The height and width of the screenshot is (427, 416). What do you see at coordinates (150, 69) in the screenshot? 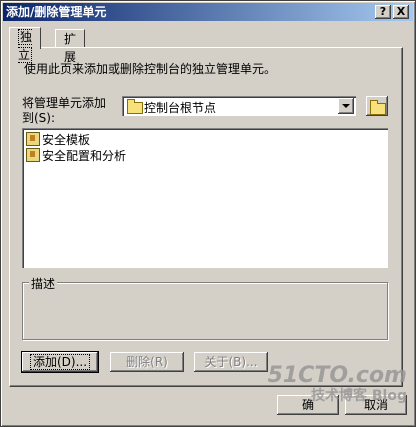
I see `panel-description: 使用此页来添加或删除控制台的独立管理单元。` at bounding box center [150, 69].